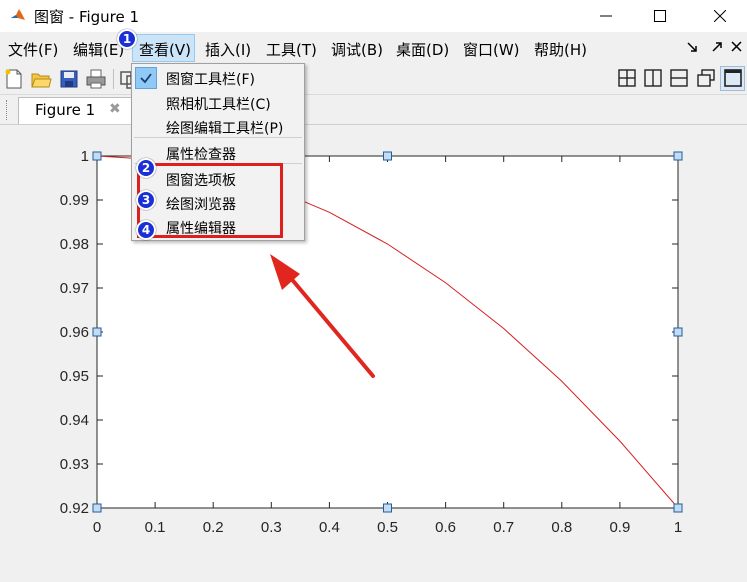 The width and height of the screenshot is (747, 582). Describe the element at coordinates (113, 79) in the screenshot. I see `toolbar-separator` at that location.